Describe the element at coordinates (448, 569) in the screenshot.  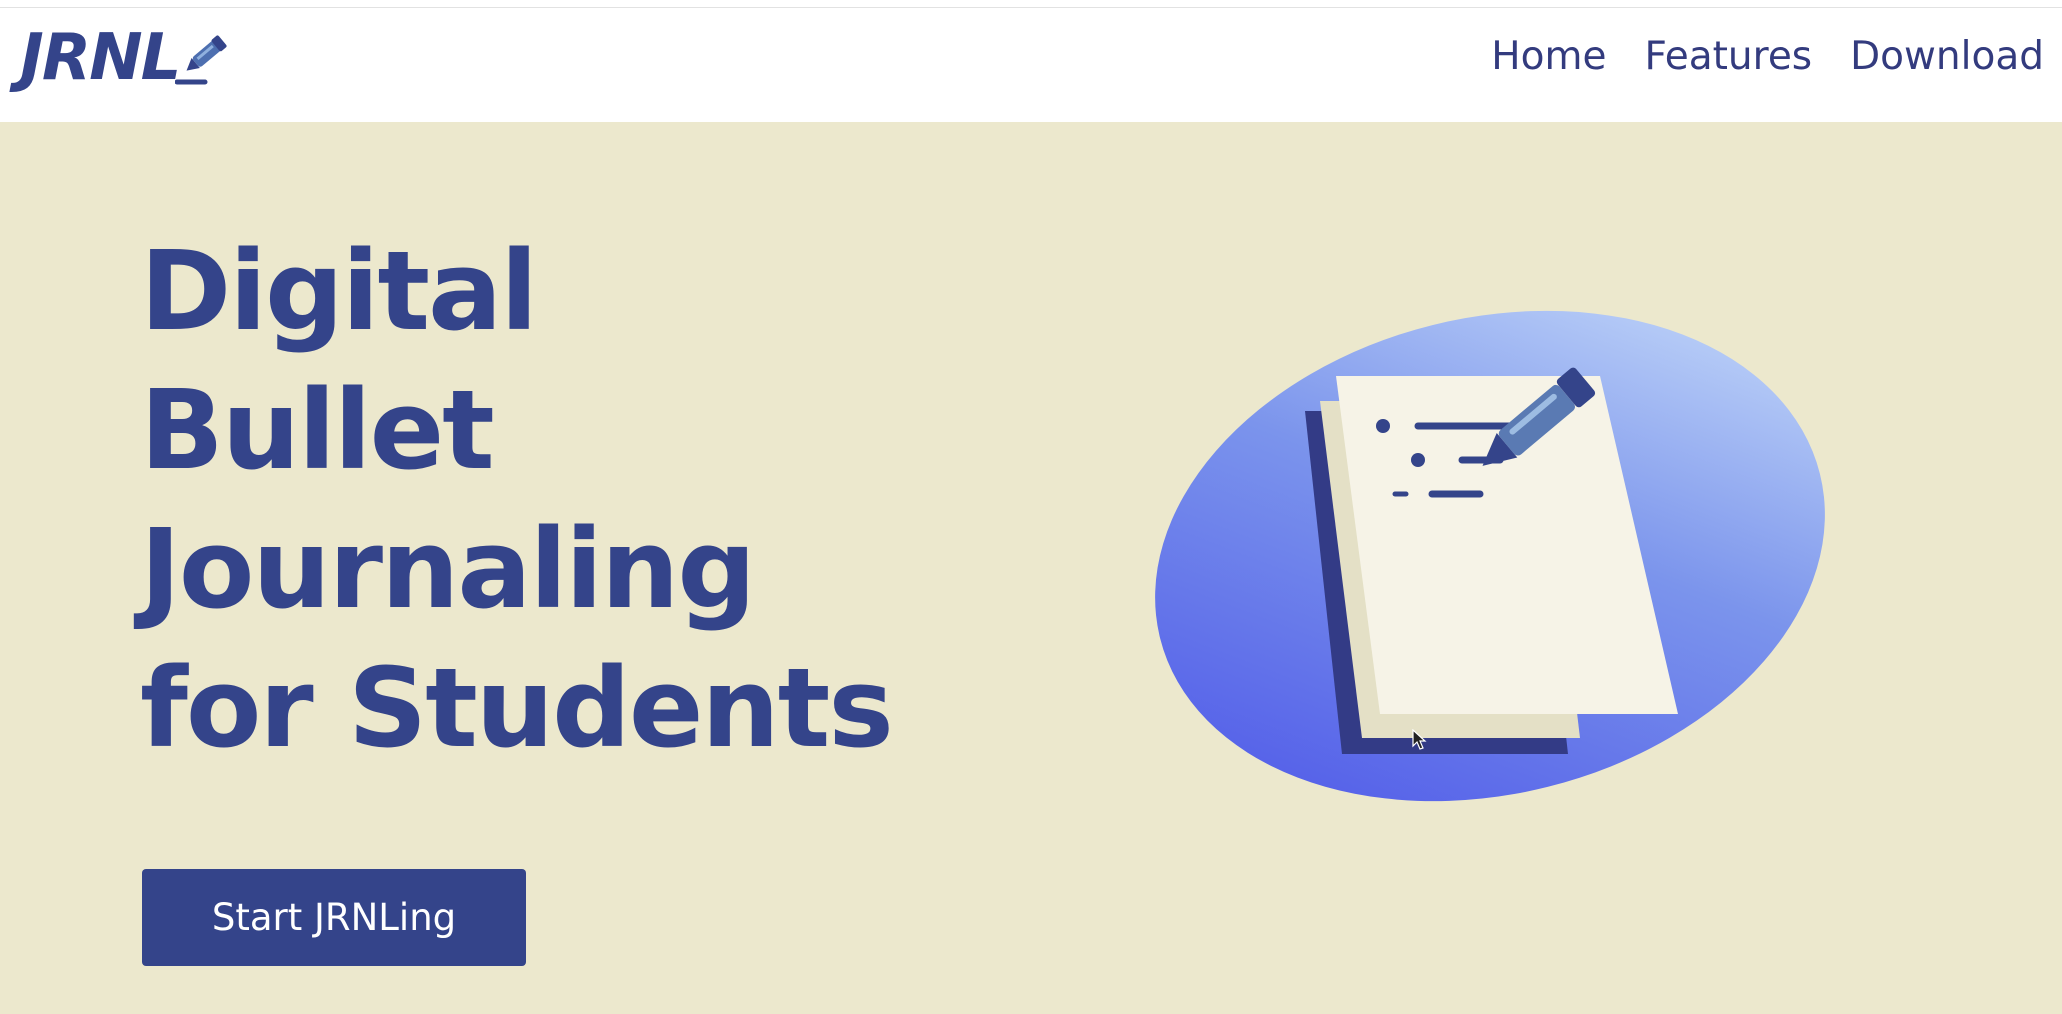
I see `hero-title-line: Journaling` at that location.